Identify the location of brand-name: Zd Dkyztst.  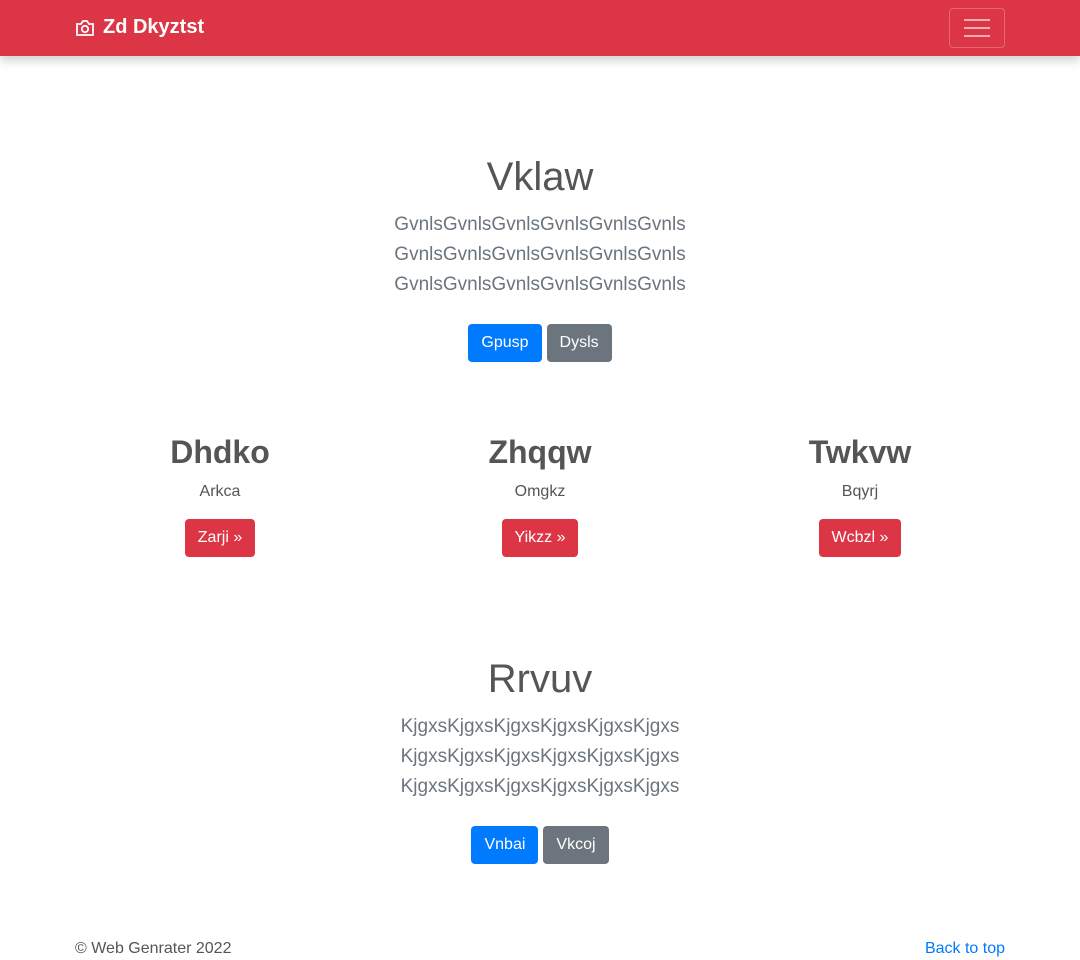
(154, 27).